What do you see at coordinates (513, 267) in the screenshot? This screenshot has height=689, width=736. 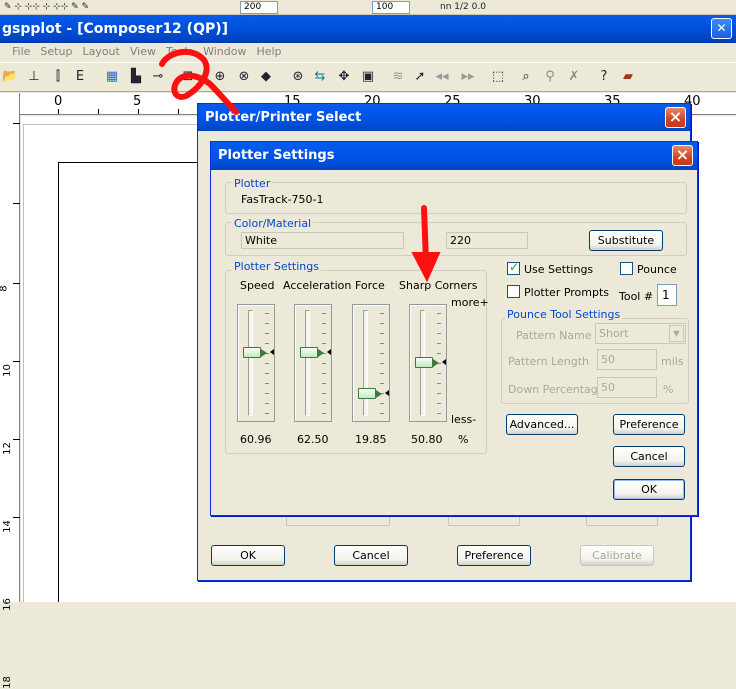 I see `use-settings-checkbox` at bounding box center [513, 267].